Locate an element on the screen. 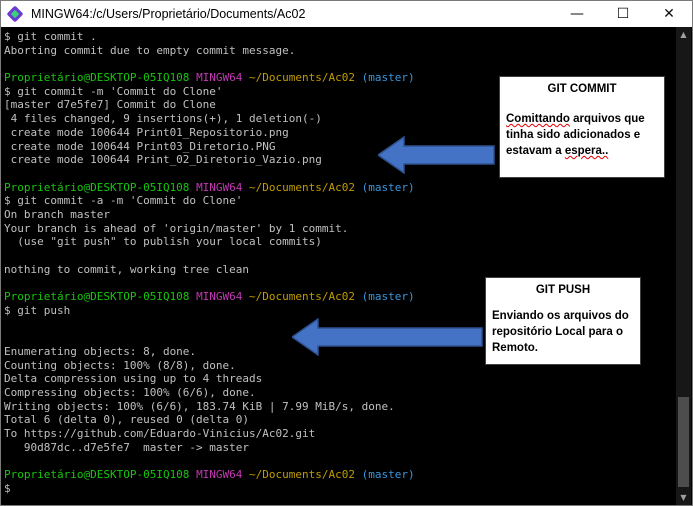  git-bash-icon is located at coordinates (15, 14).